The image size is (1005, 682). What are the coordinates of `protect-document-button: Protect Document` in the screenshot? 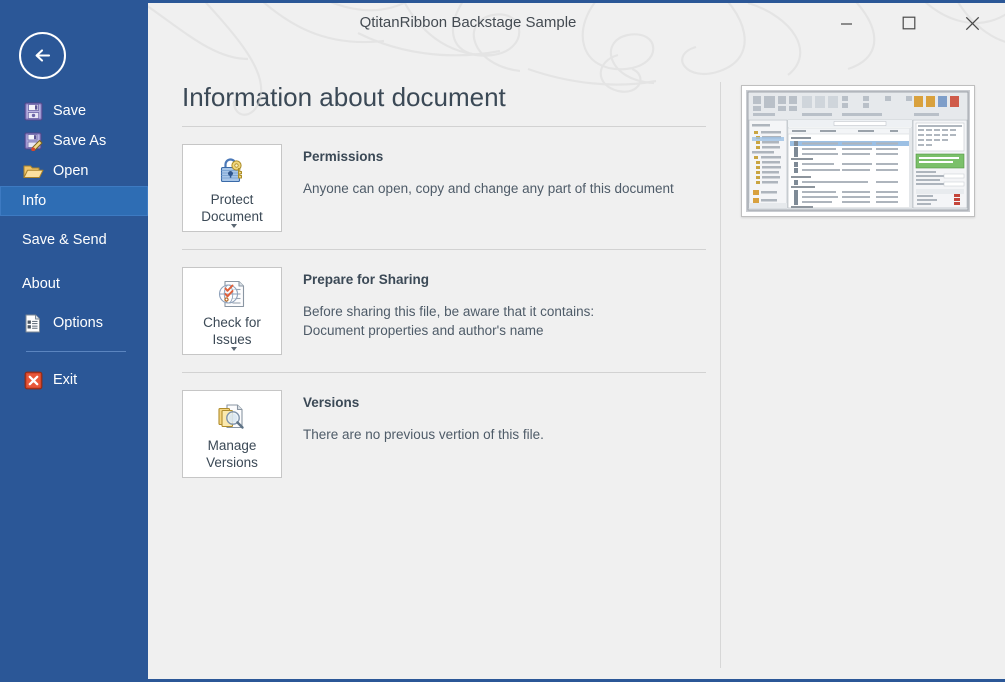 It's located at (232, 188).